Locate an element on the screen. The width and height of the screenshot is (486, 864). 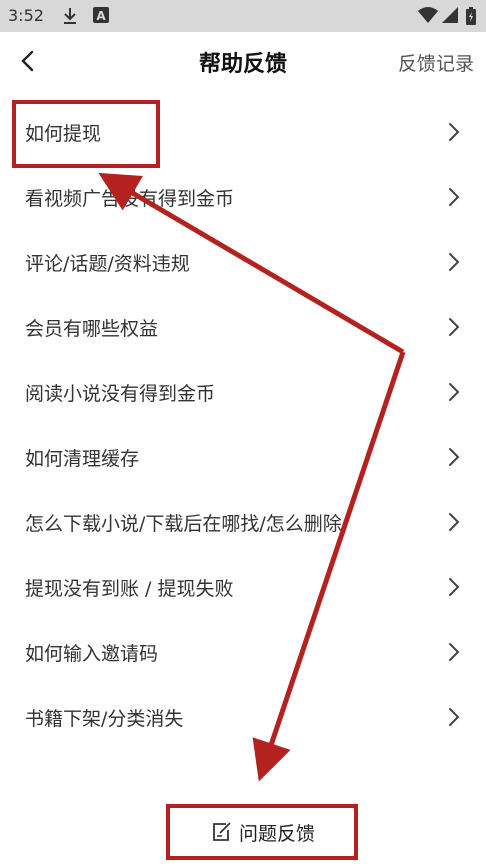
status-time: 3:52 is located at coordinates (26, 15).